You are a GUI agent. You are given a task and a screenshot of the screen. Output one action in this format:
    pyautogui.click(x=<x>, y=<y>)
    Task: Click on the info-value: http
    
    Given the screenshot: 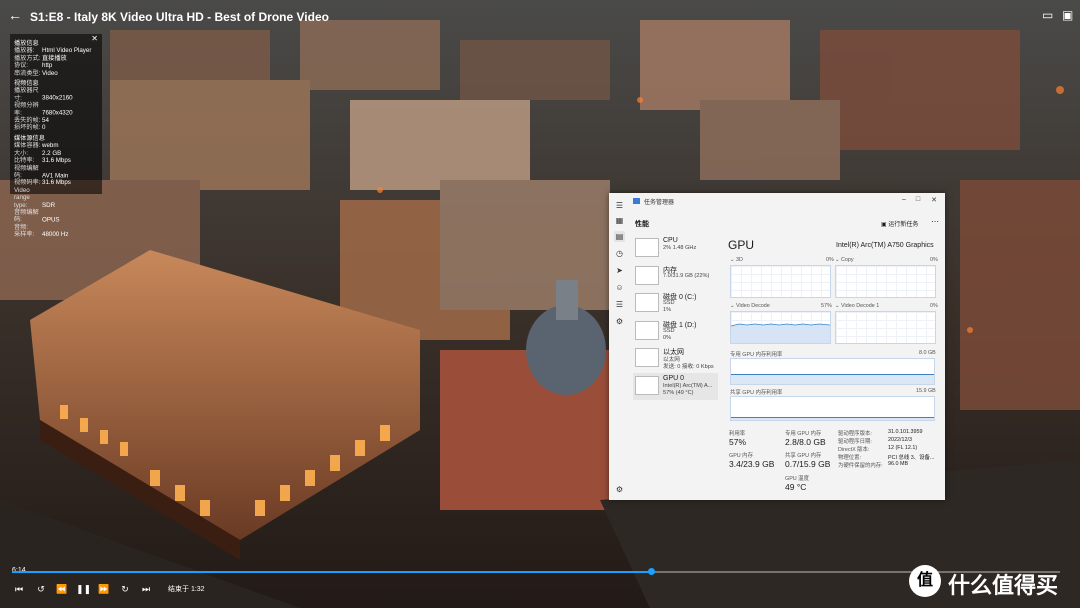 What is the action you would take?
    pyautogui.click(x=47, y=66)
    